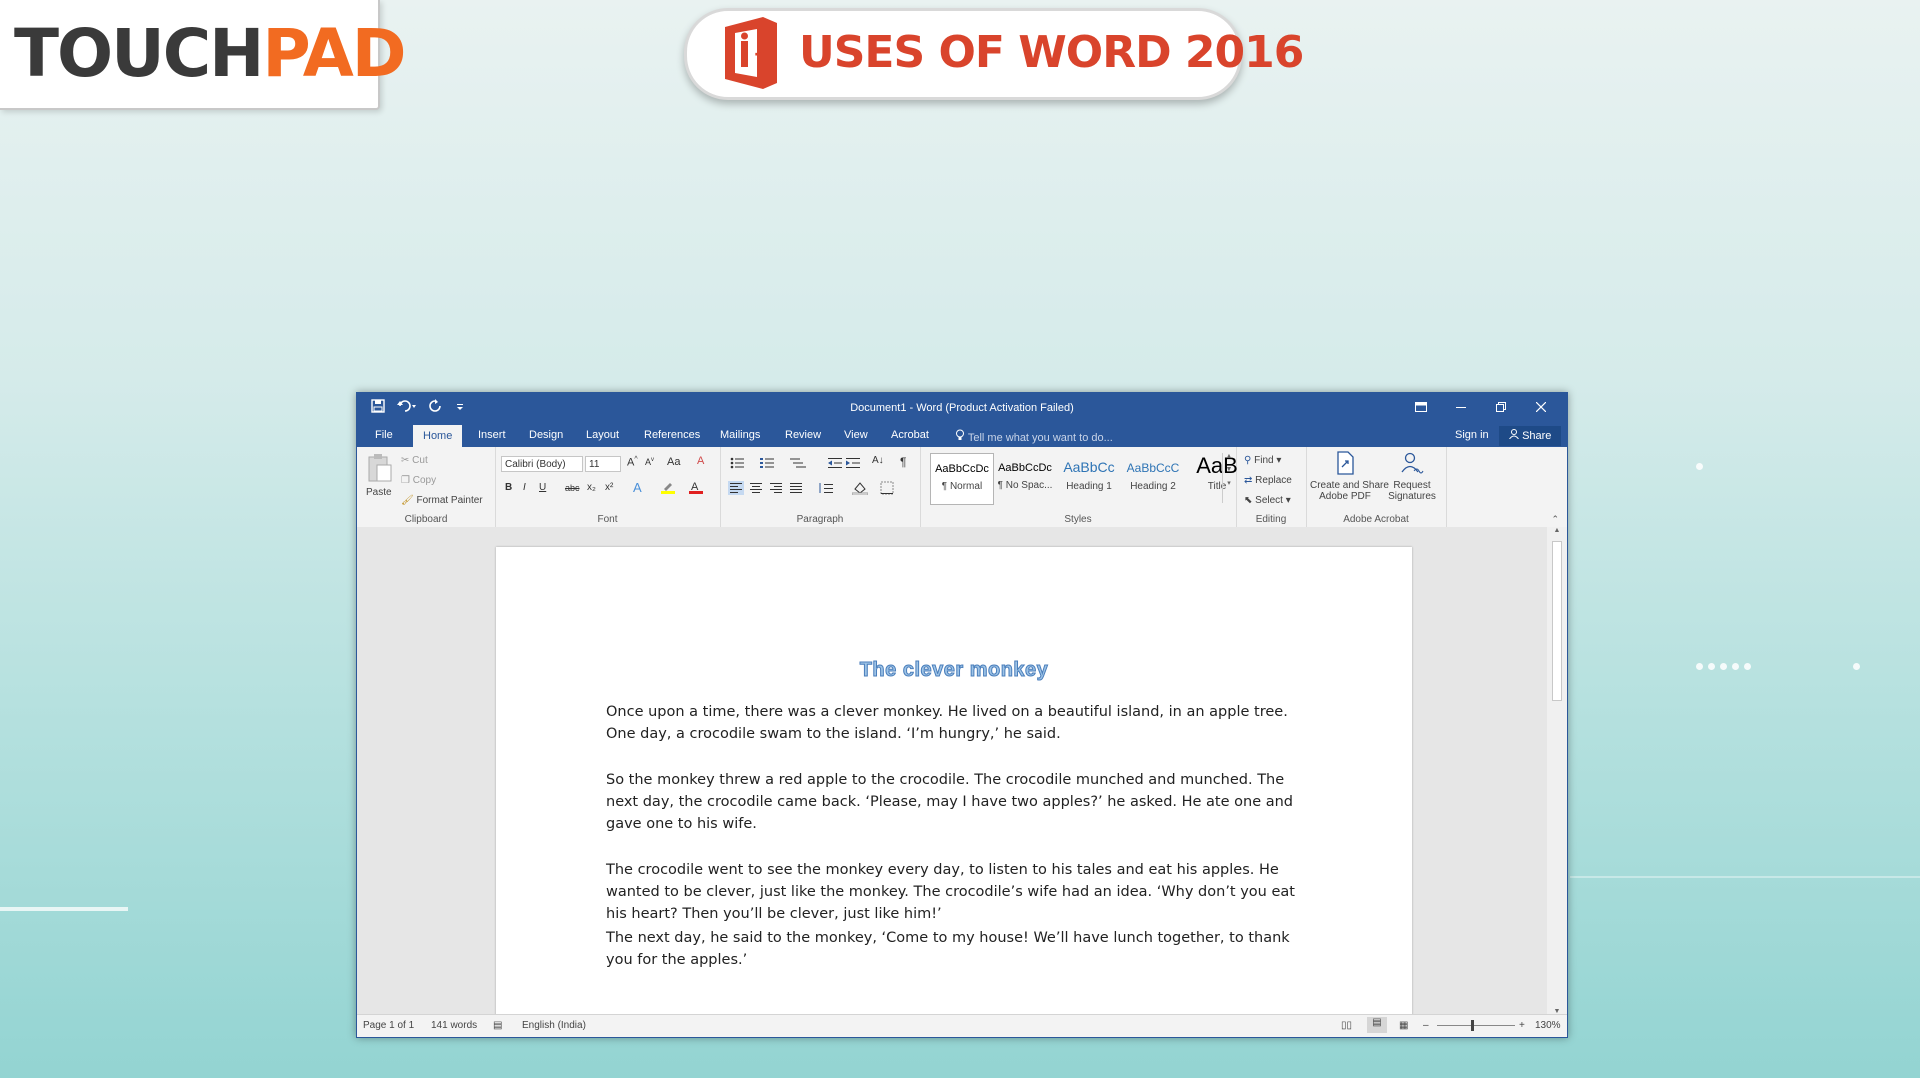 Image resolution: width=1920 pixels, height=1078 pixels. Describe the element at coordinates (542, 487) in the screenshot. I see `underline-button: U` at that location.